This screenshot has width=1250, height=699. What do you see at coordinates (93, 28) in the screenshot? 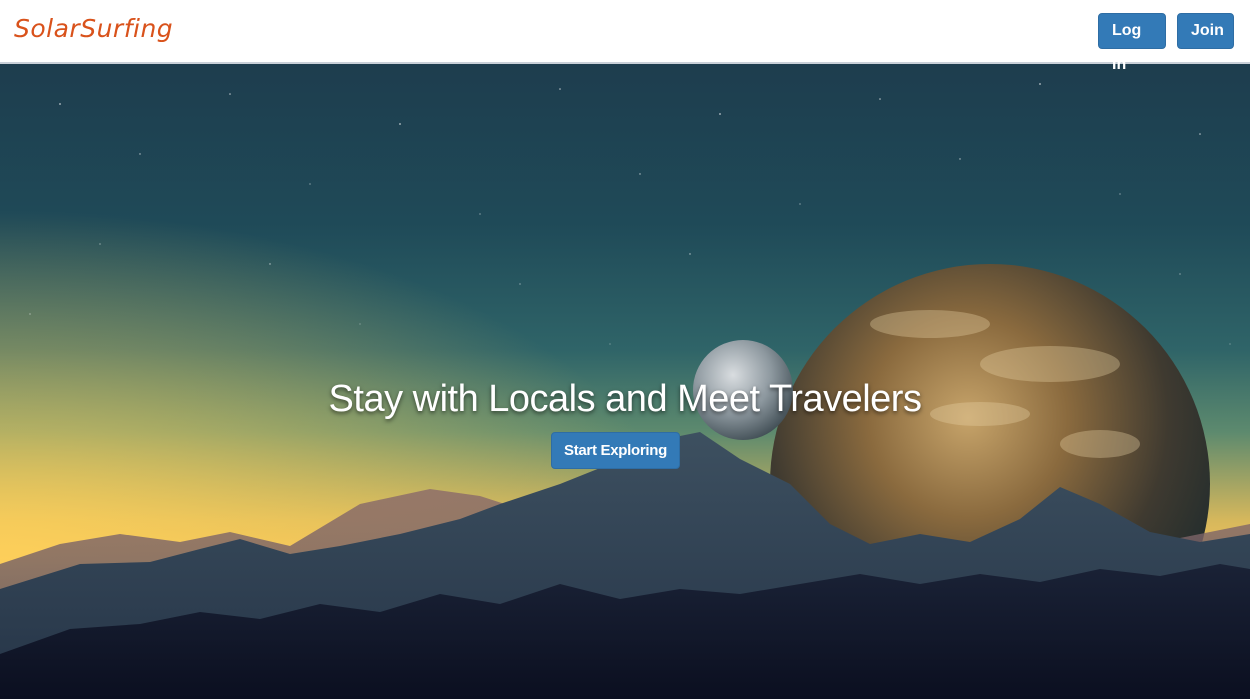
I see `brand-logo: SolarSurfing` at bounding box center [93, 28].